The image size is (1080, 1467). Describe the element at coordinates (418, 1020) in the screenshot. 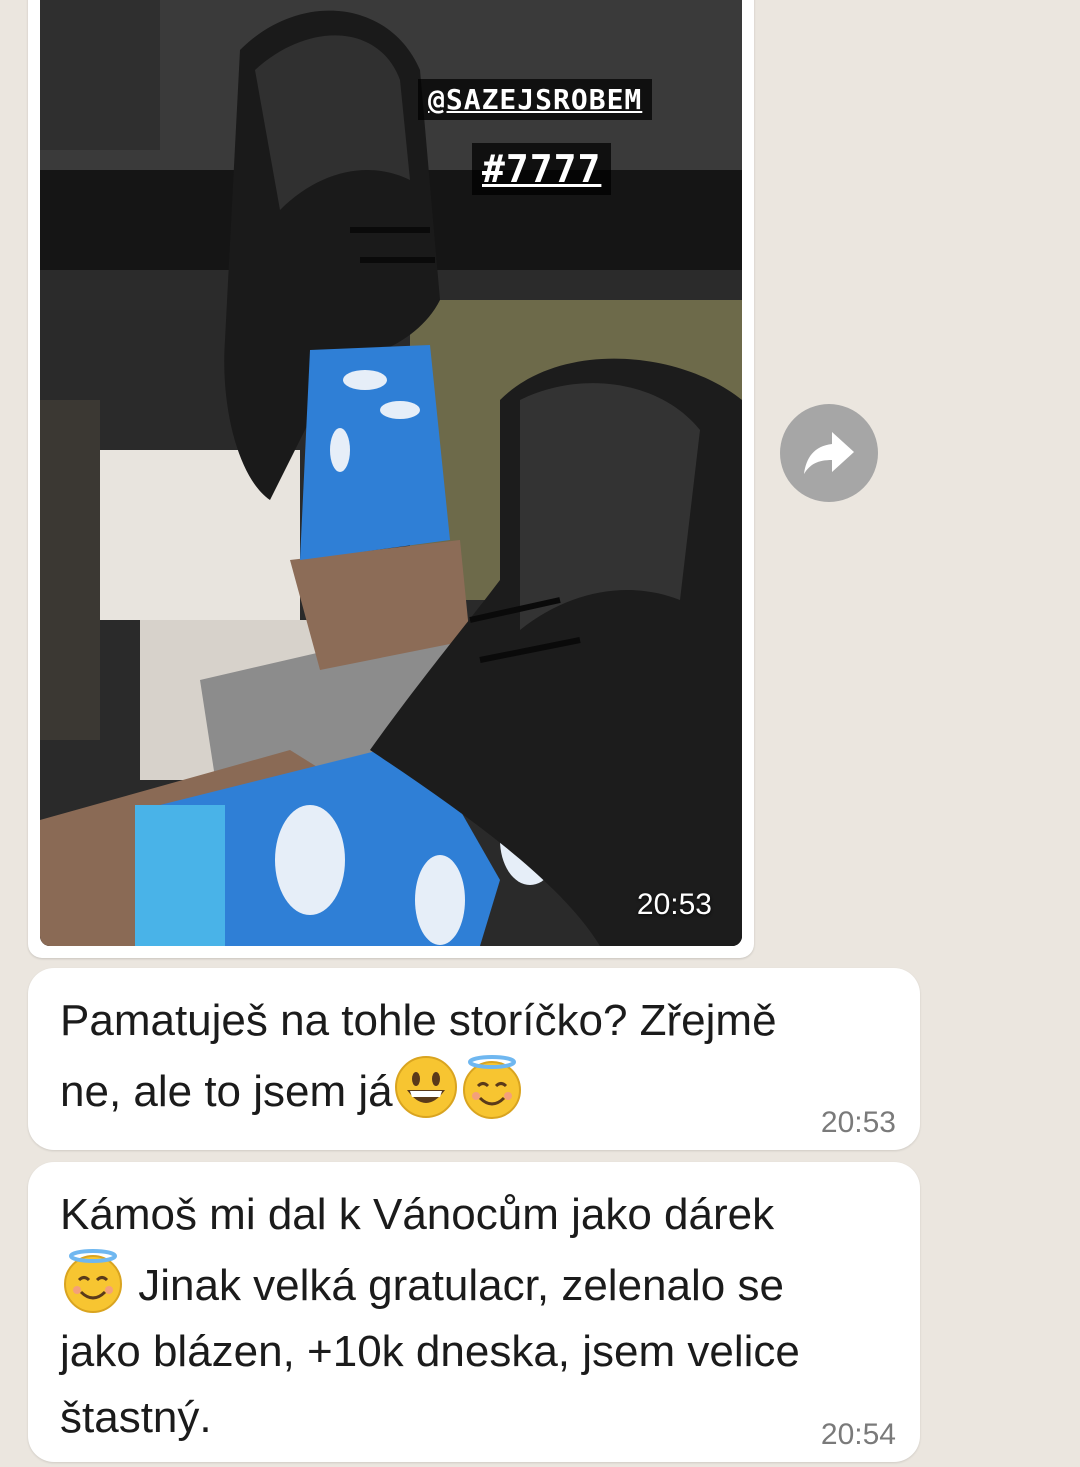

I see `message-text-line: Pamatuješ na tohle storíčko? Zřejmě` at that location.